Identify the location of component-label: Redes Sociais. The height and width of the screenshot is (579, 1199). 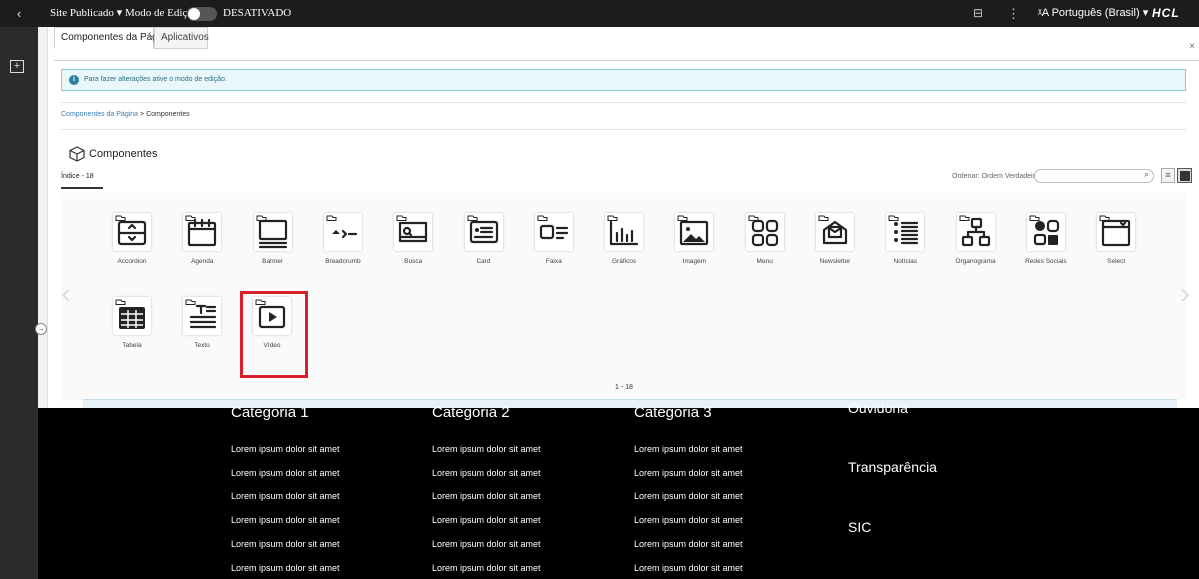
(1046, 261).